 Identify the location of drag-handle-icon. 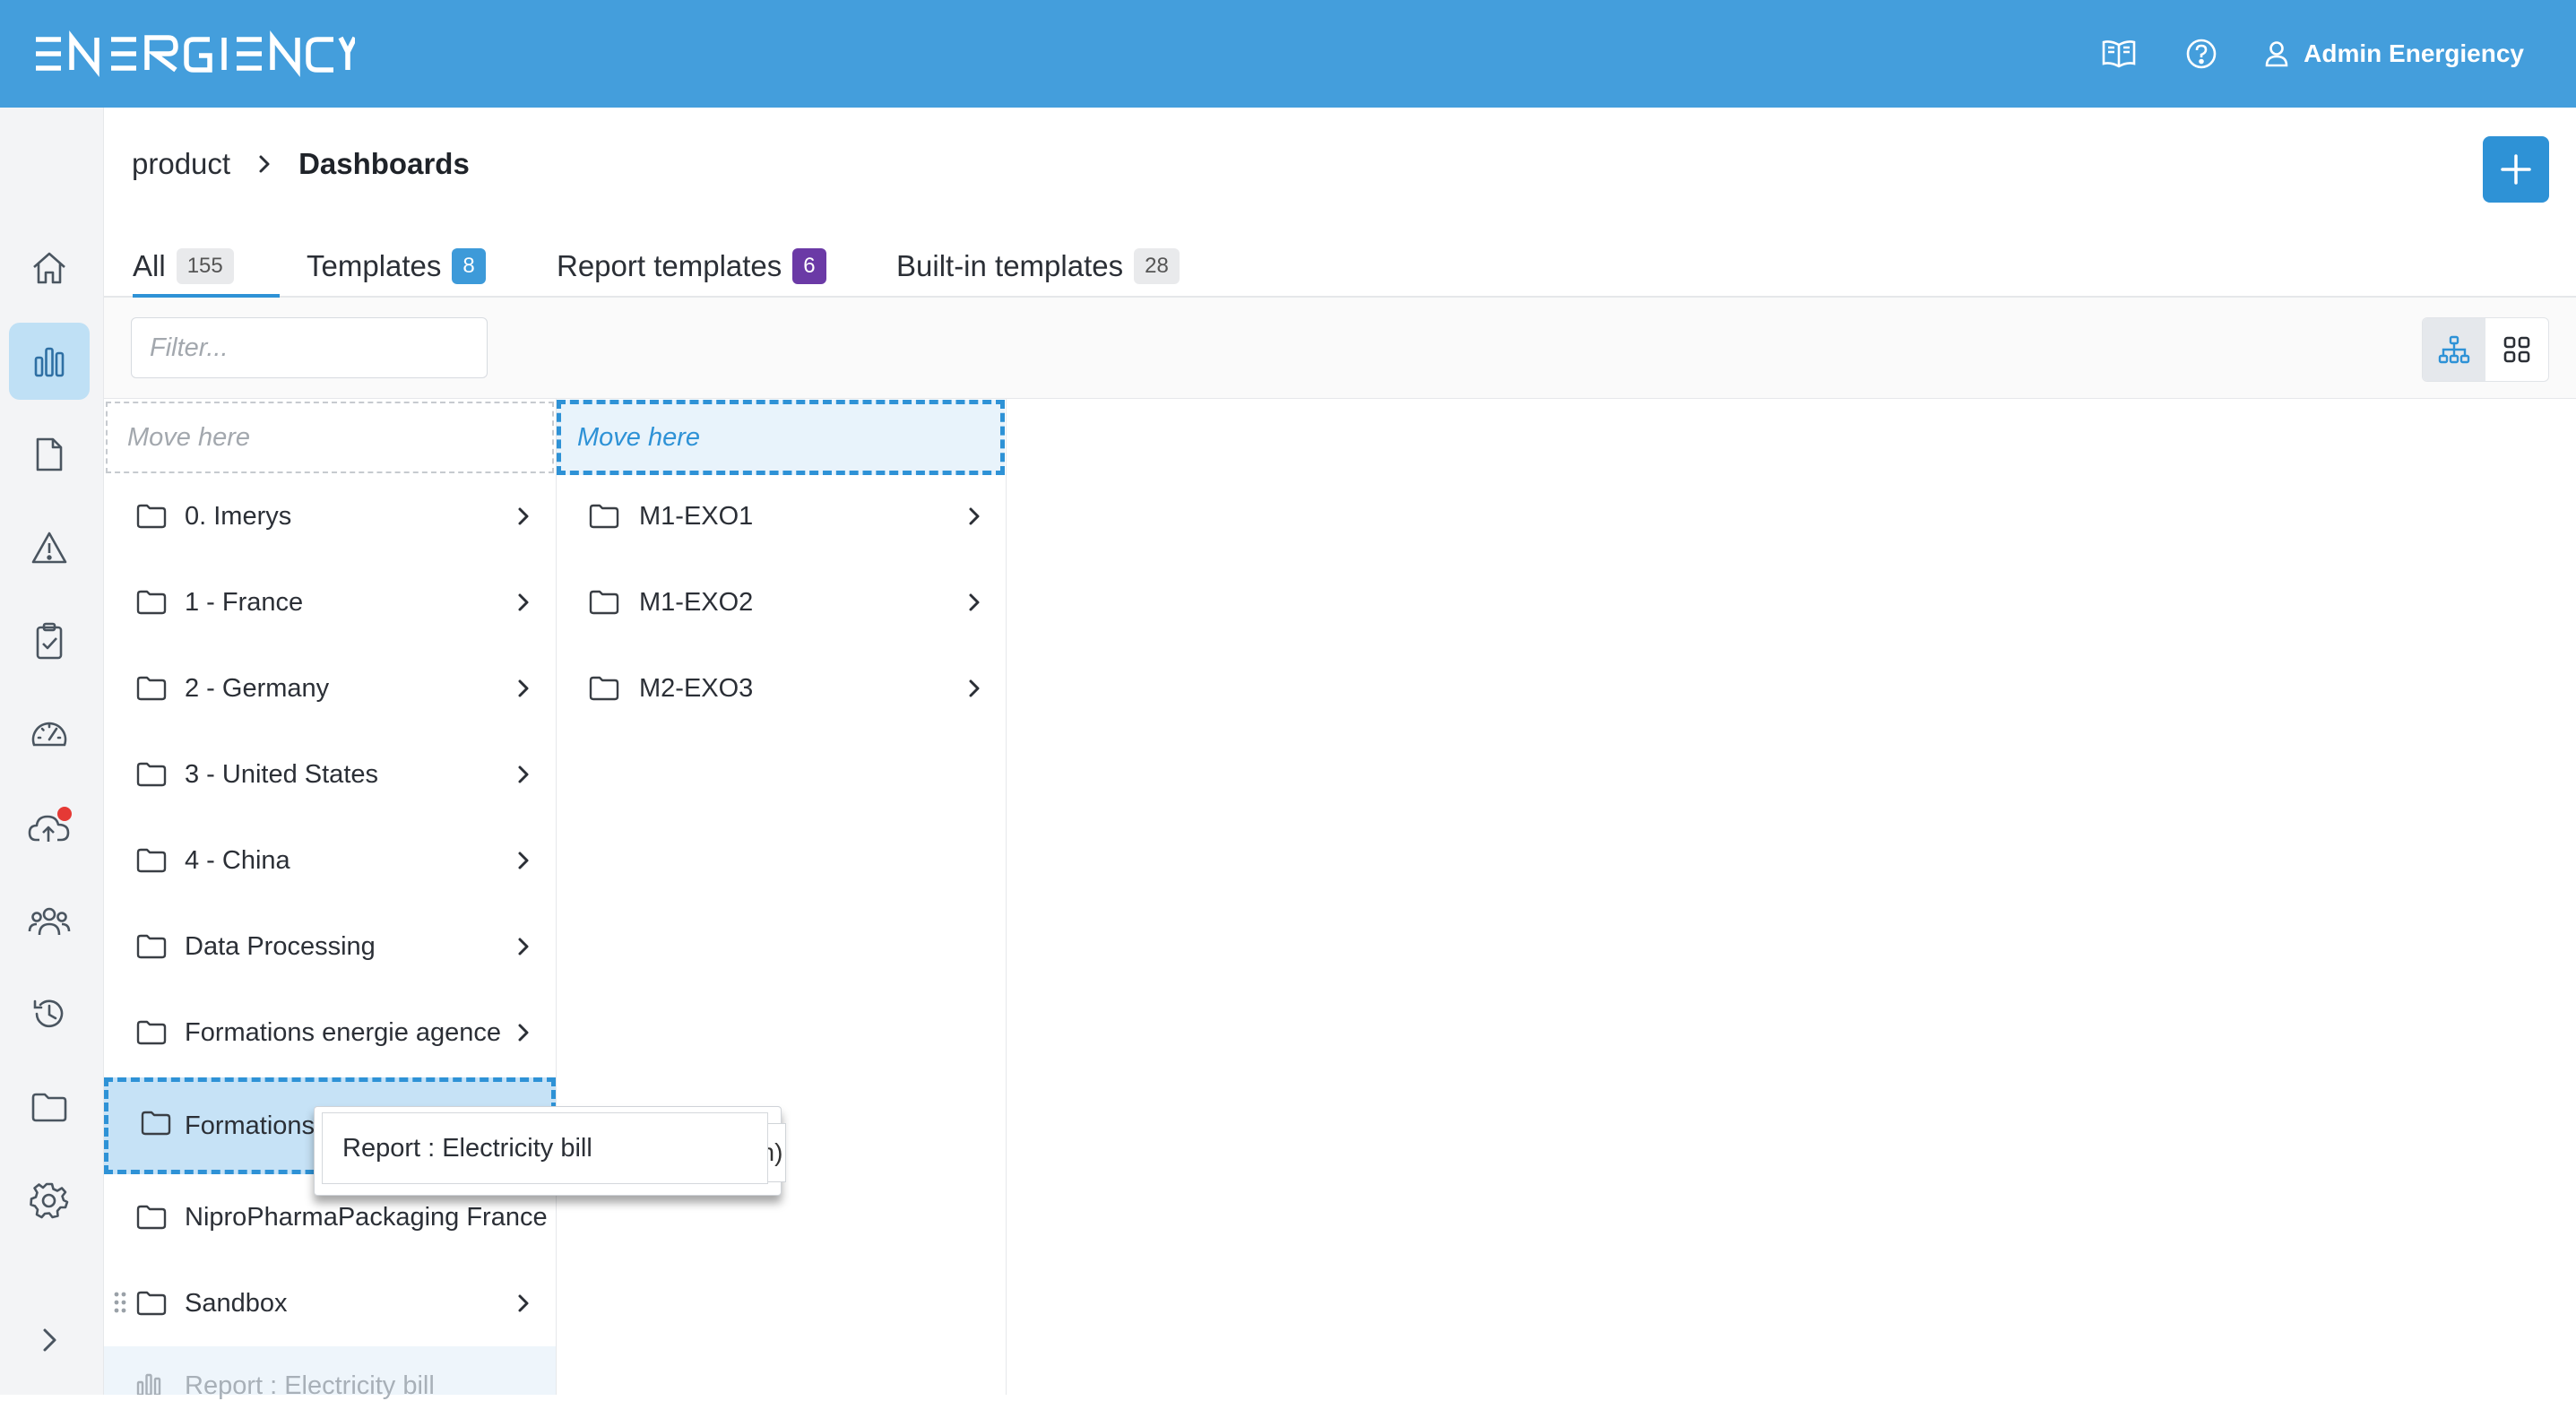
(120, 1302).